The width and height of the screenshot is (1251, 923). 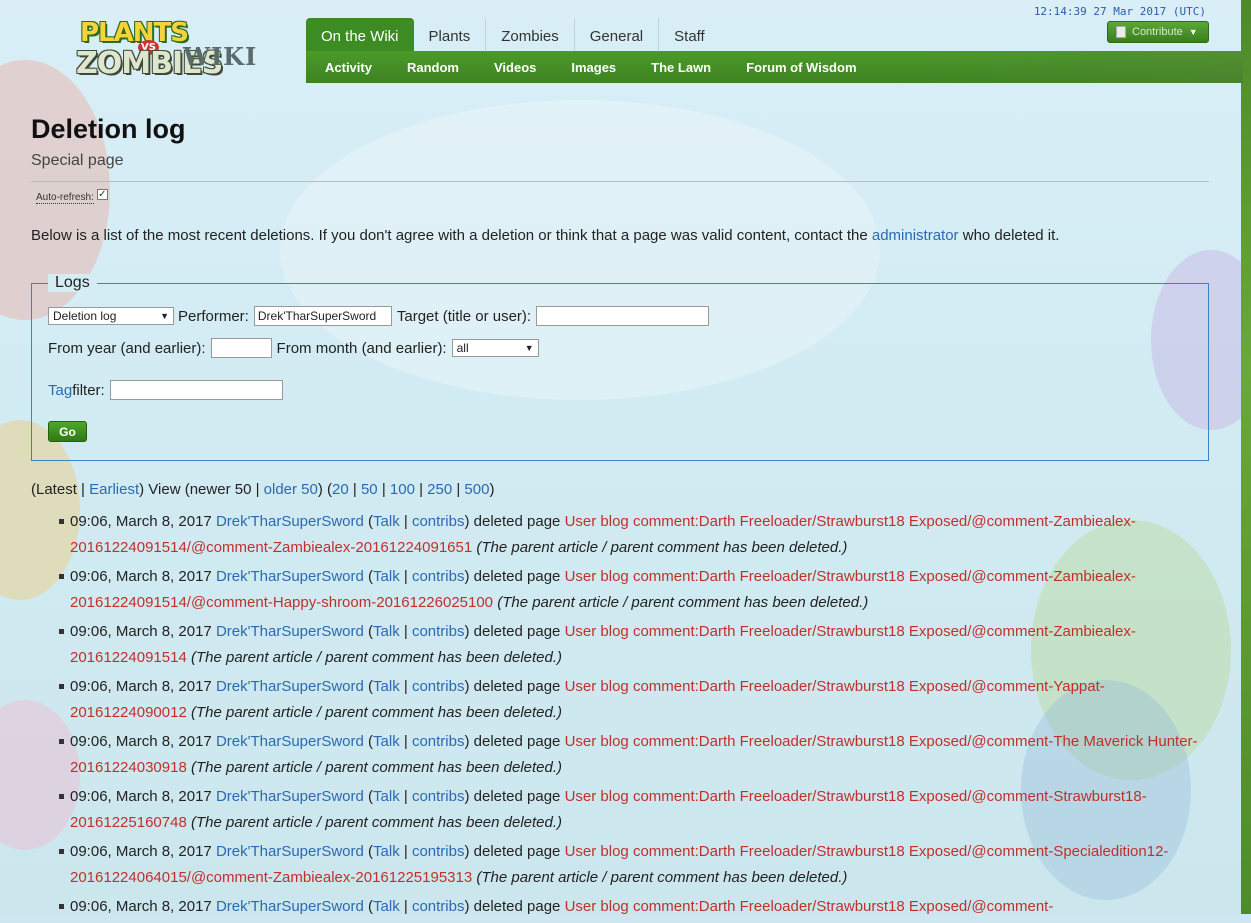 What do you see at coordinates (56, 489) in the screenshot?
I see `pager-latest: Latest` at bounding box center [56, 489].